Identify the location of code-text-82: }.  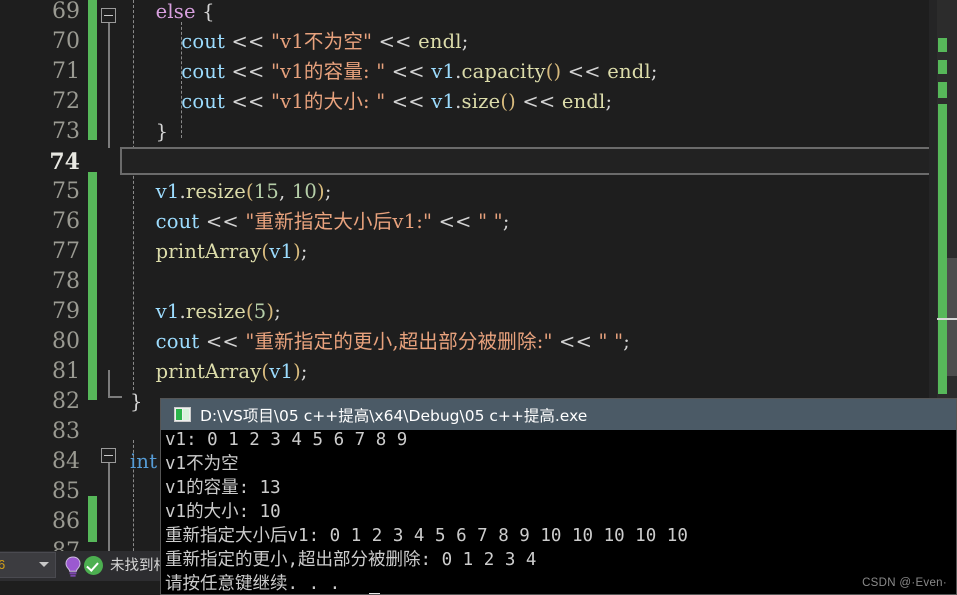
(136, 401).